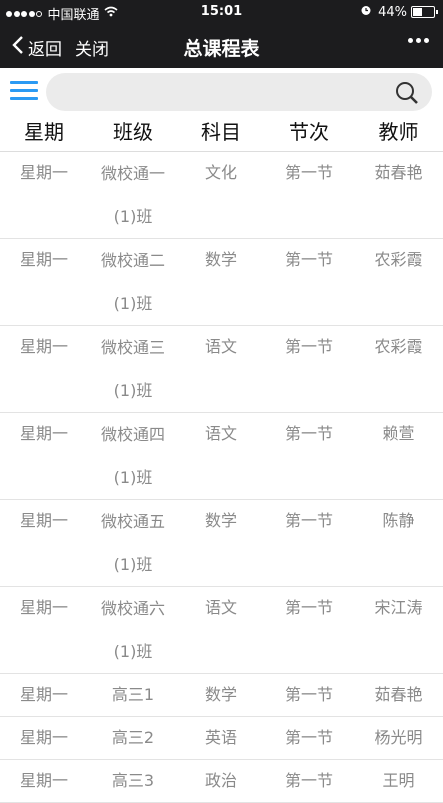 This screenshot has height=803, width=443. Describe the element at coordinates (133, 737) in the screenshot. I see `cell-class: 高三2` at that location.